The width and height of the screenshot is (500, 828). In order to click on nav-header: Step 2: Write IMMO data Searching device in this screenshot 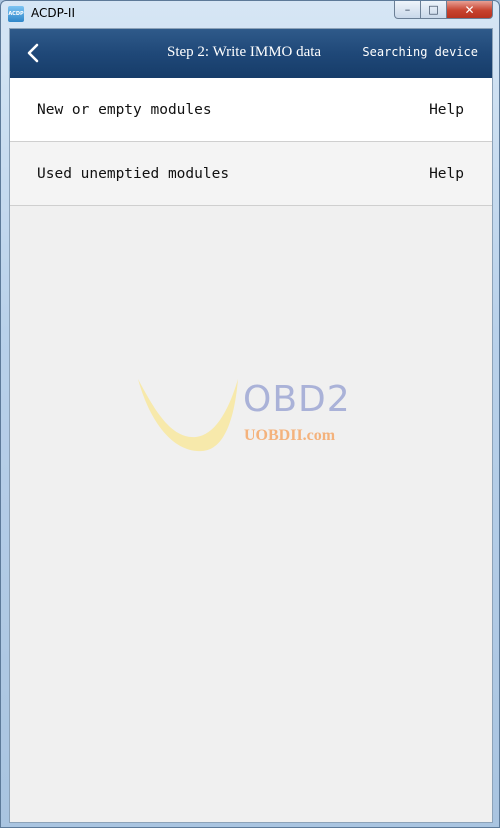, I will do `click(251, 53)`.